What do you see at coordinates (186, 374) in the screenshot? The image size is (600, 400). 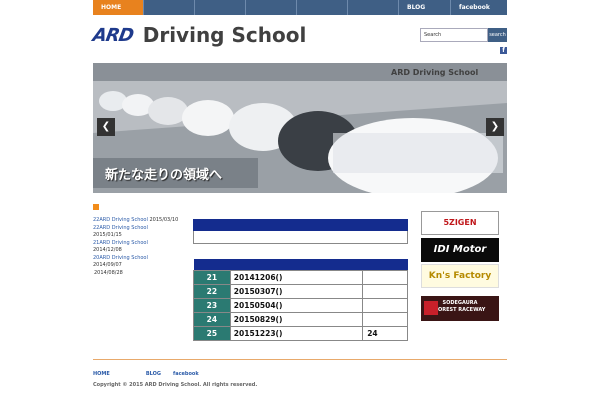 I see `footer-facebook-link: facebook` at bounding box center [186, 374].